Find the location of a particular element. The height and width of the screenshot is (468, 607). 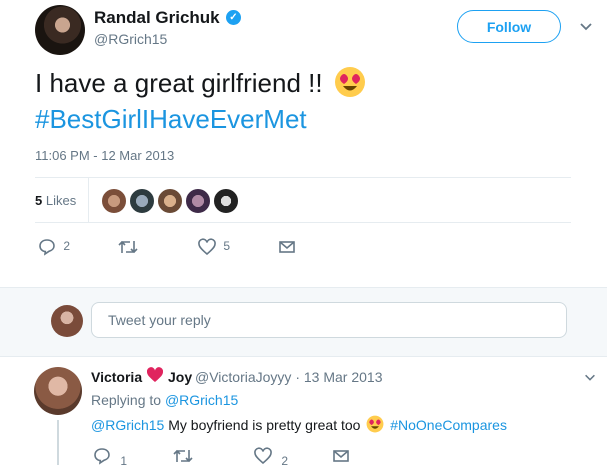

tweet-text: I have a great girlfriend !! is located at coordinates (200, 83).